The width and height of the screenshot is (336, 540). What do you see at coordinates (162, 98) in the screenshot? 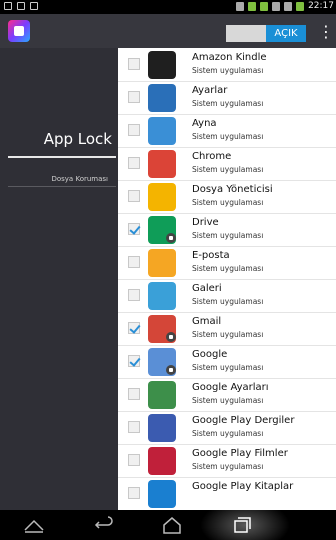
I see `settings-gear-icon` at bounding box center [162, 98].